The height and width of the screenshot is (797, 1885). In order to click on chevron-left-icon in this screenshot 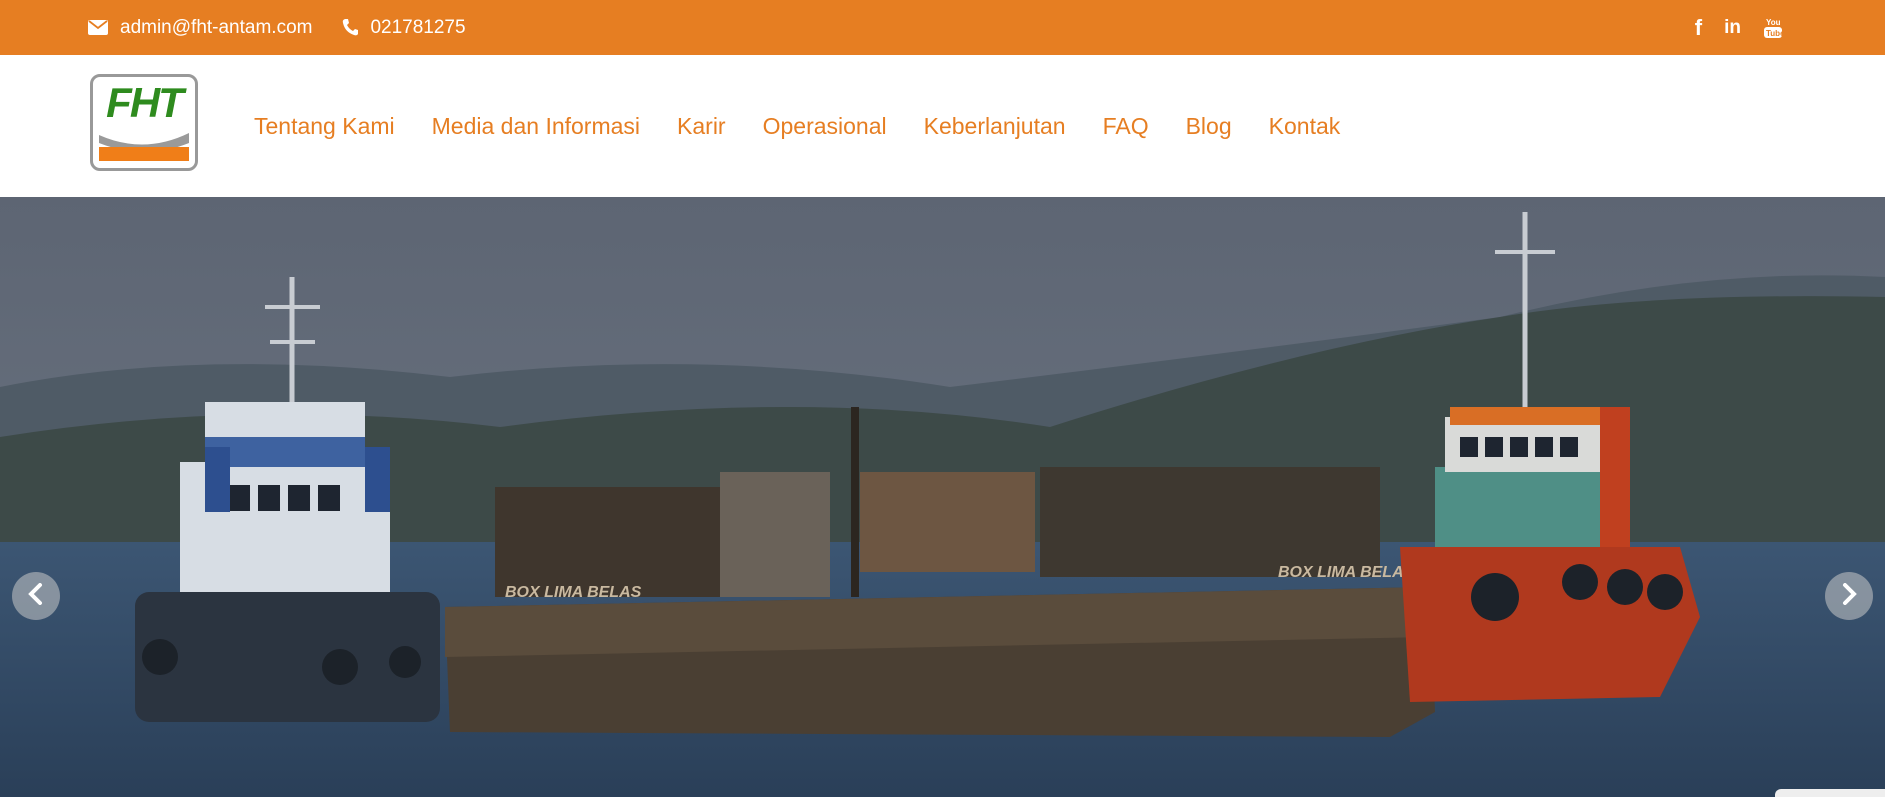, I will do `click(36, 596)`.